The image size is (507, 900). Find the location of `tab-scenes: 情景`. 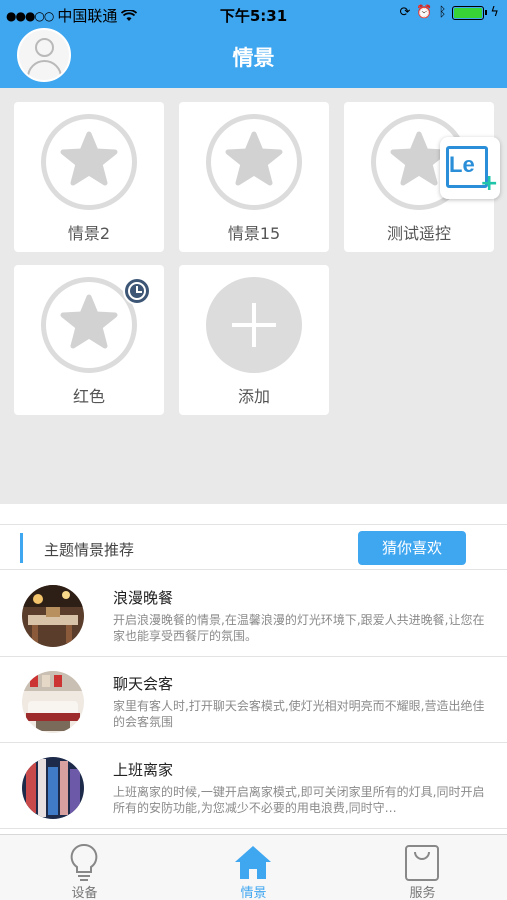

tab-scenes: 情景 is located at coordinates (253, 867).